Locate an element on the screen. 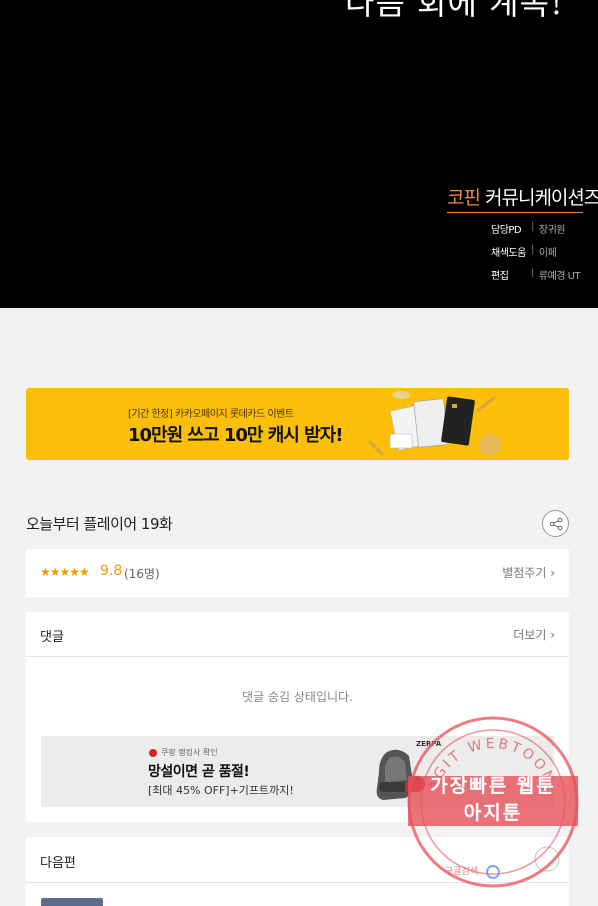 The image size is (598, 906). to-be-continued-text: 다음 회에 계속! is located at coordinates (454, 11).